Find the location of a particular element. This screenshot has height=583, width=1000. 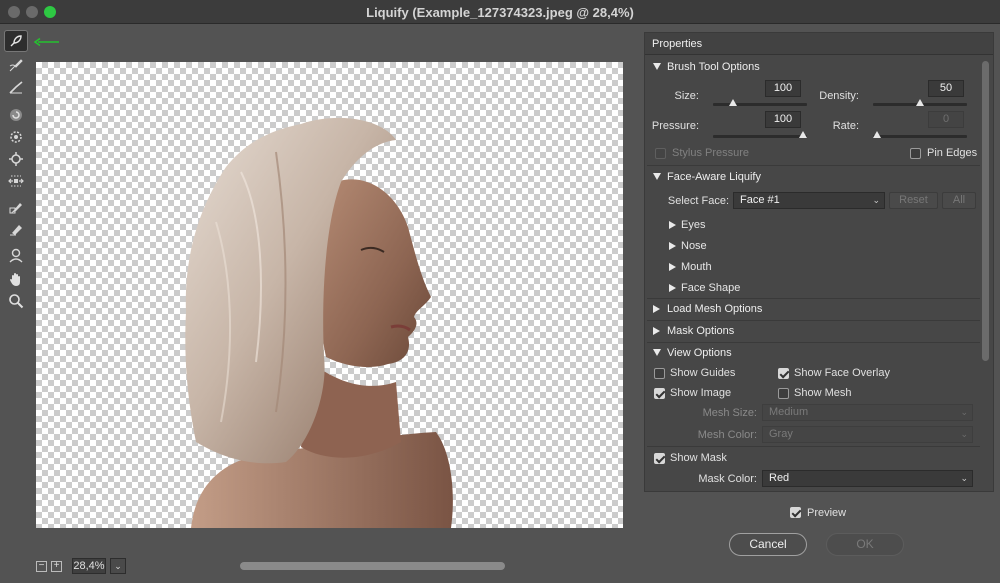

density-input: 50 is located at coordinates (946, 88).